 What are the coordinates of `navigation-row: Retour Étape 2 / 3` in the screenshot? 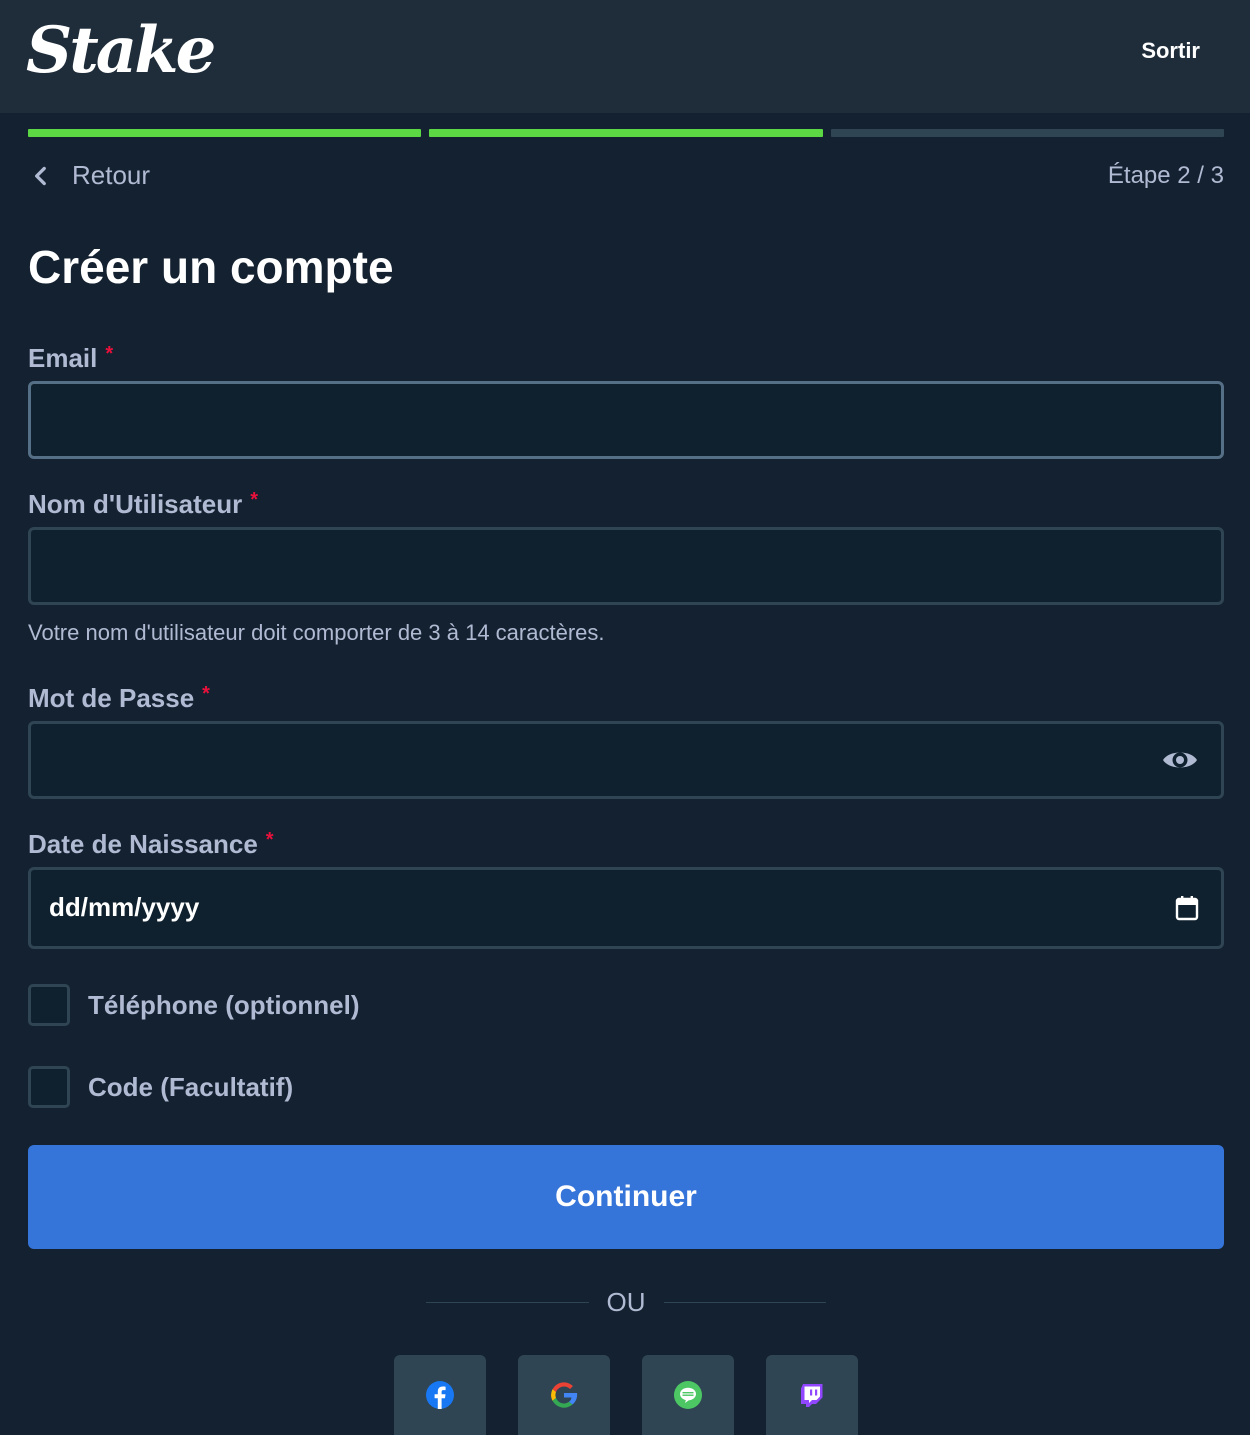 It's located at (626, 178).